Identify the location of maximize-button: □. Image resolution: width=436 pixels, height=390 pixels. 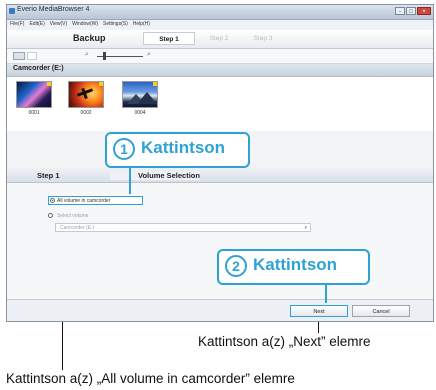
(411, 11).